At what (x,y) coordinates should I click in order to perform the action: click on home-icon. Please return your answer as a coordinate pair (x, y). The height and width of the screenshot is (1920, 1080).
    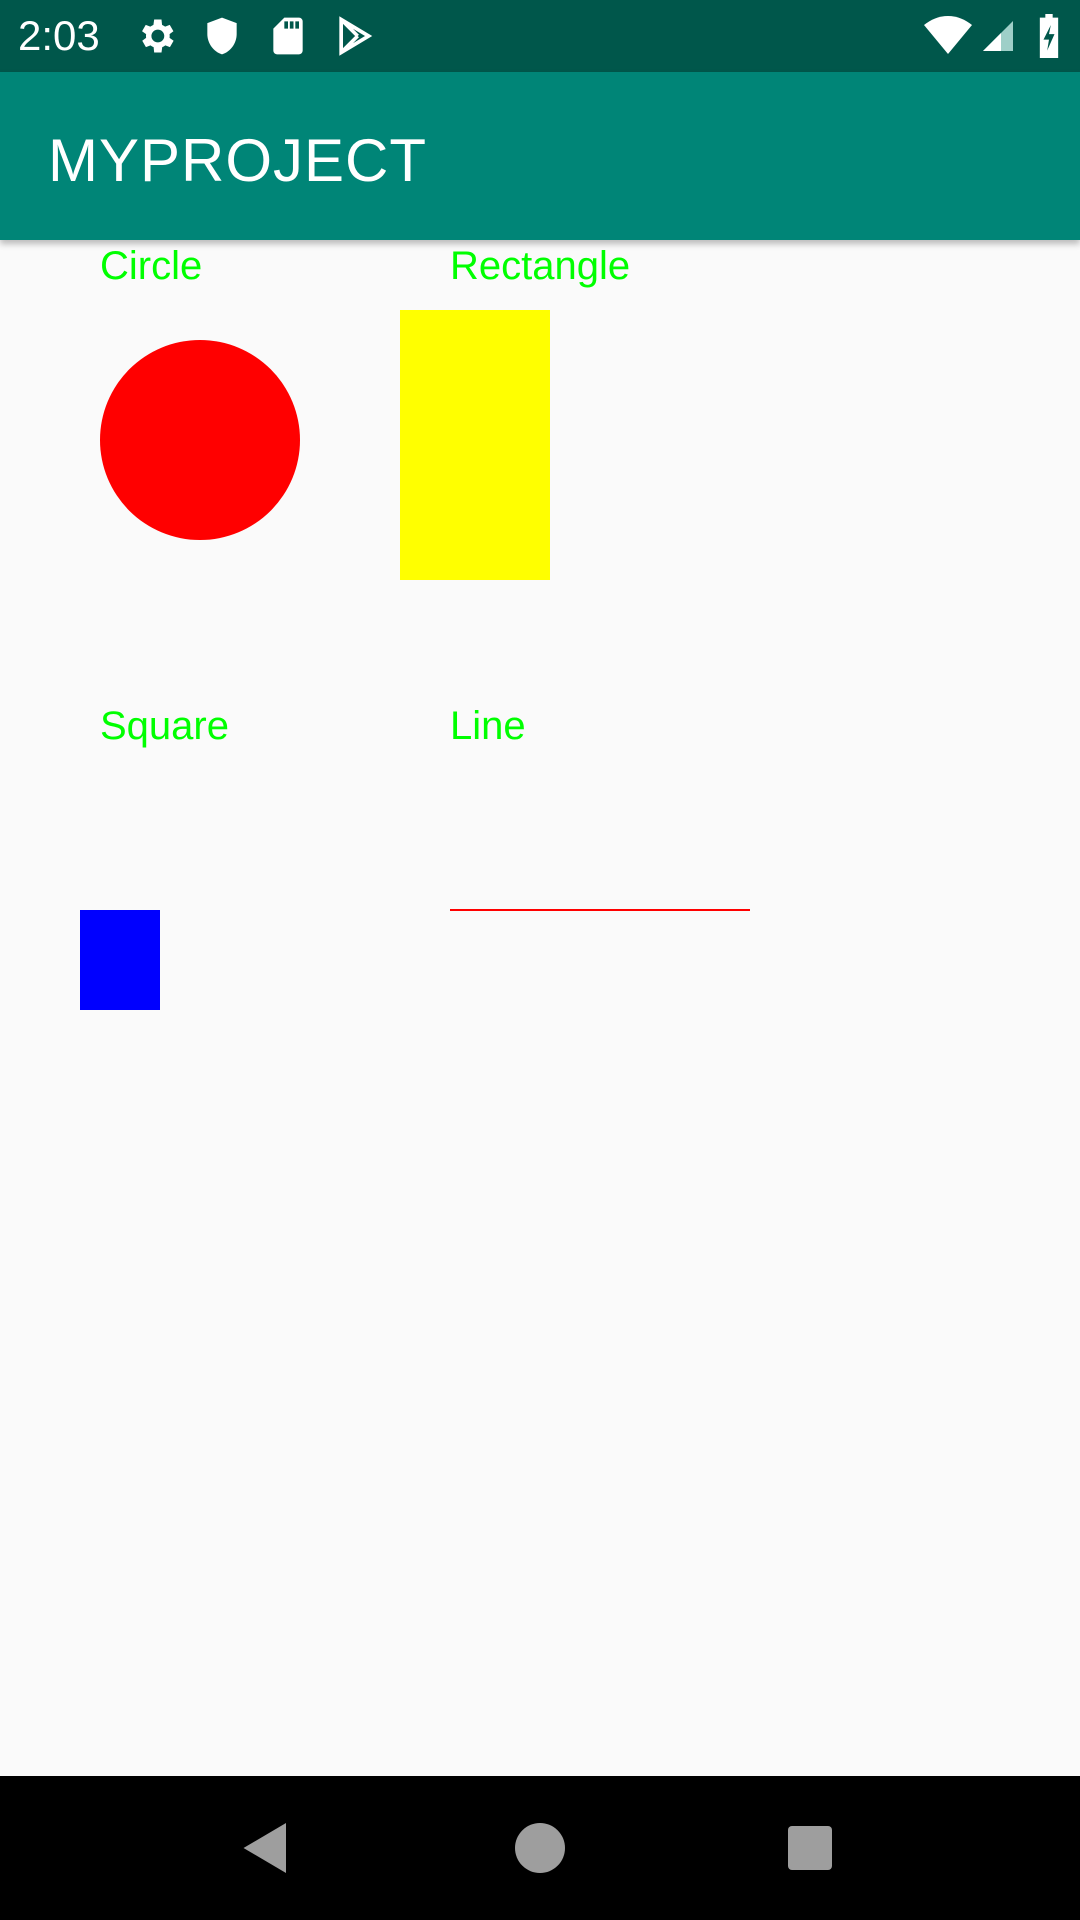
    Looking at the image, I should click on (540, 1848).